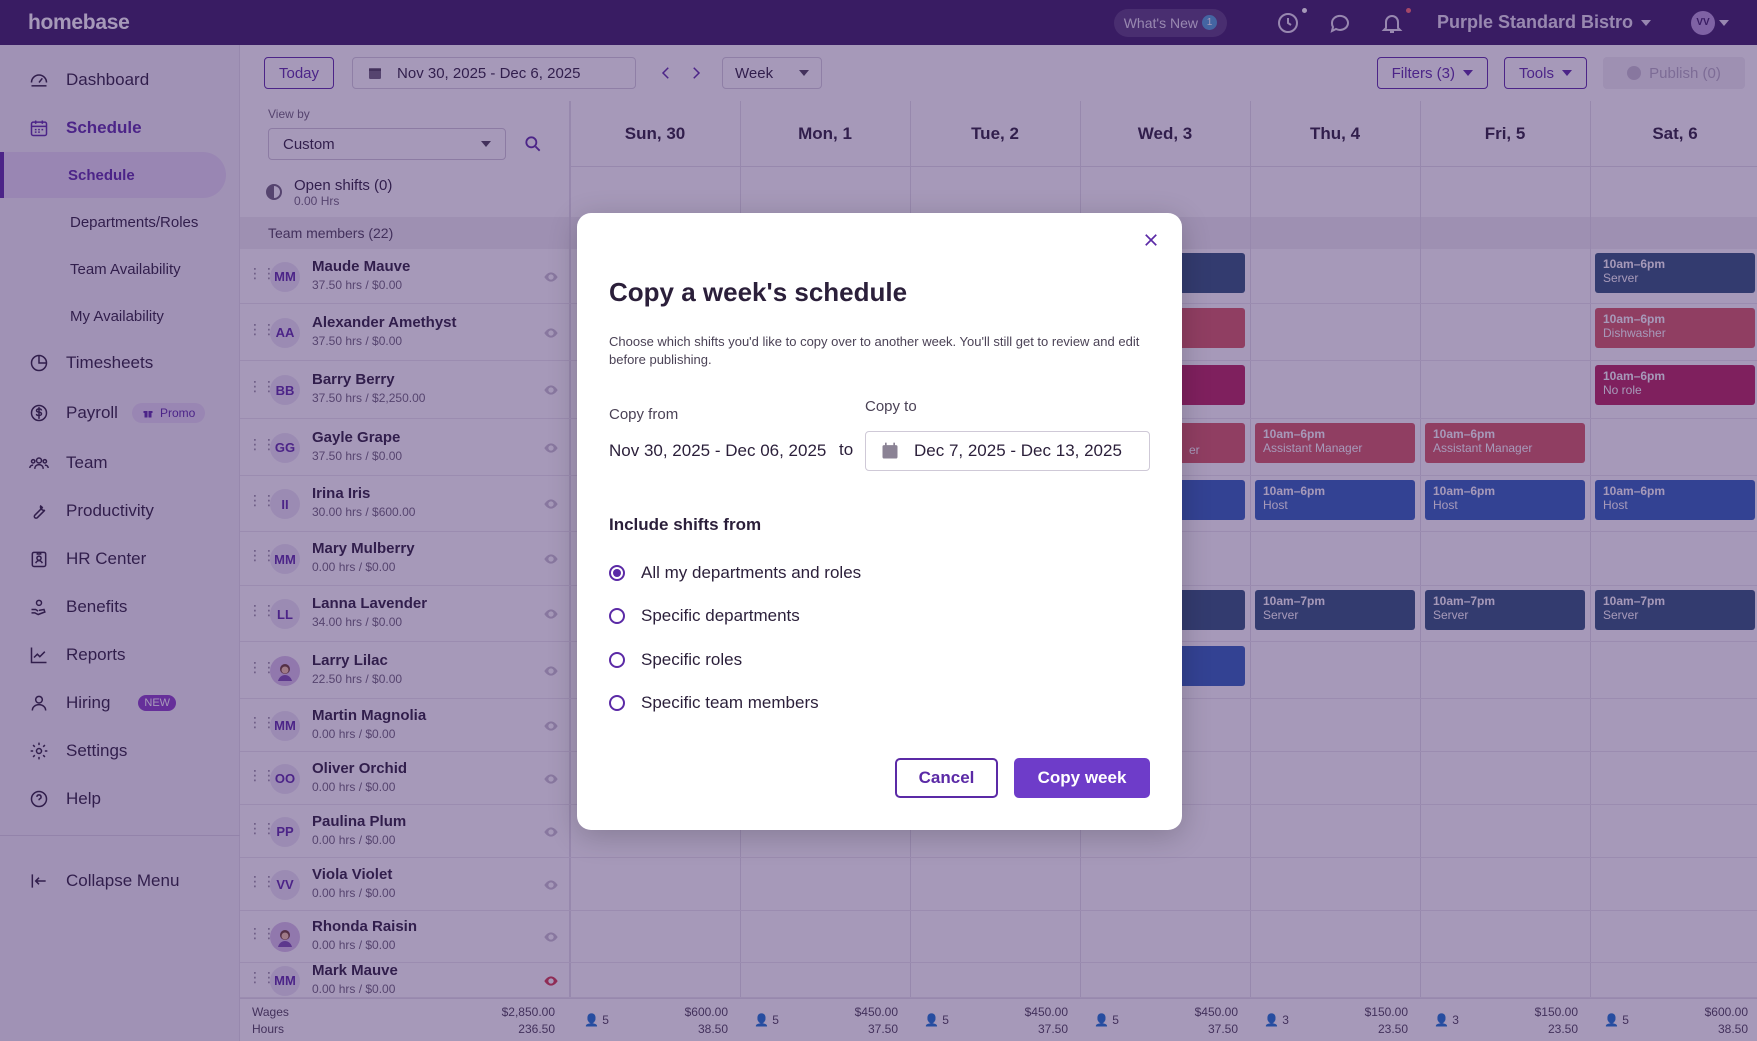  I want to click on radio-label: Specific departments, so click(720, 615).